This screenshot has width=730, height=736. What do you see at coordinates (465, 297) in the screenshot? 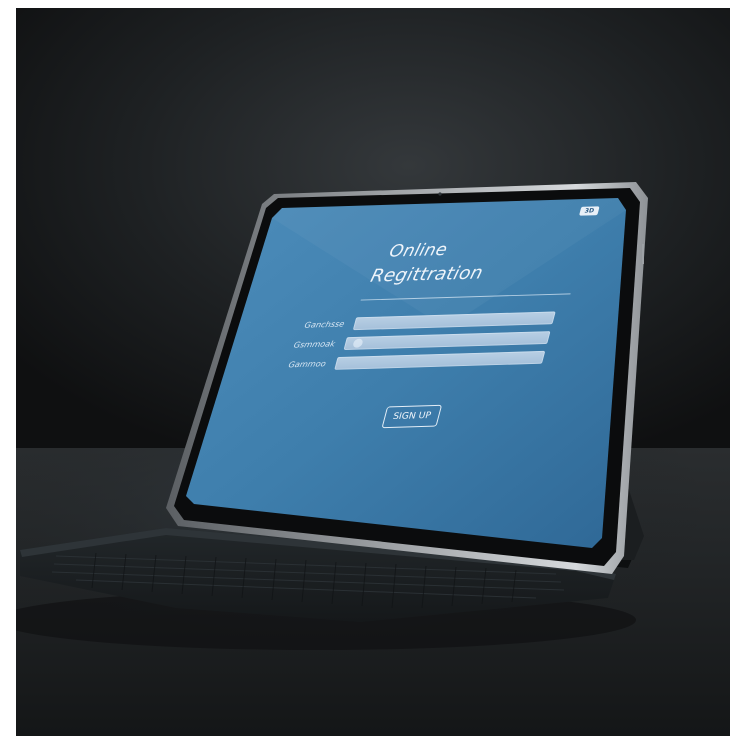
I see `title-divider` at bounding box center [465, 297].